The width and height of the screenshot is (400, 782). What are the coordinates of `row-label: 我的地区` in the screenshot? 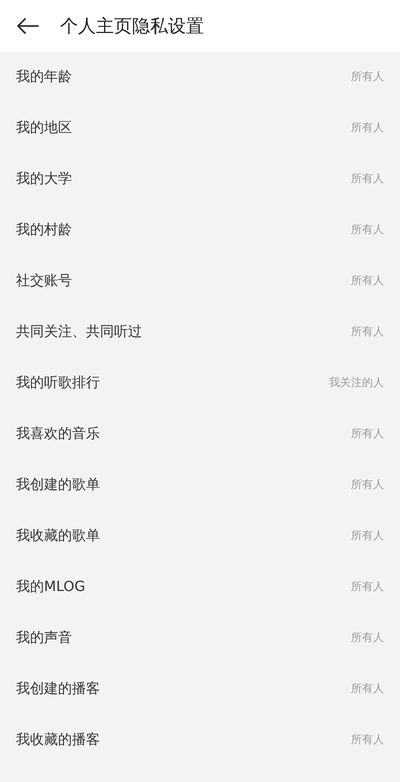 It's located at (44, 128).